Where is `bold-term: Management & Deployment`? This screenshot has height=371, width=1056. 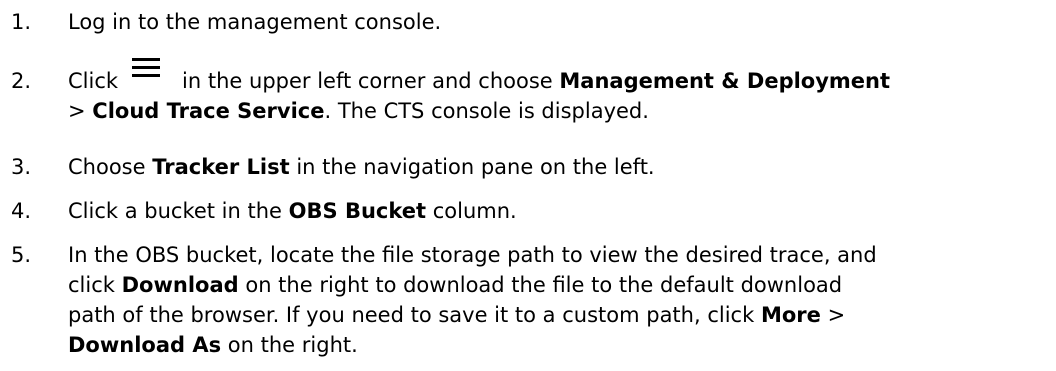
bold-term: Management & Deployment is located at coordinates (725, 81).